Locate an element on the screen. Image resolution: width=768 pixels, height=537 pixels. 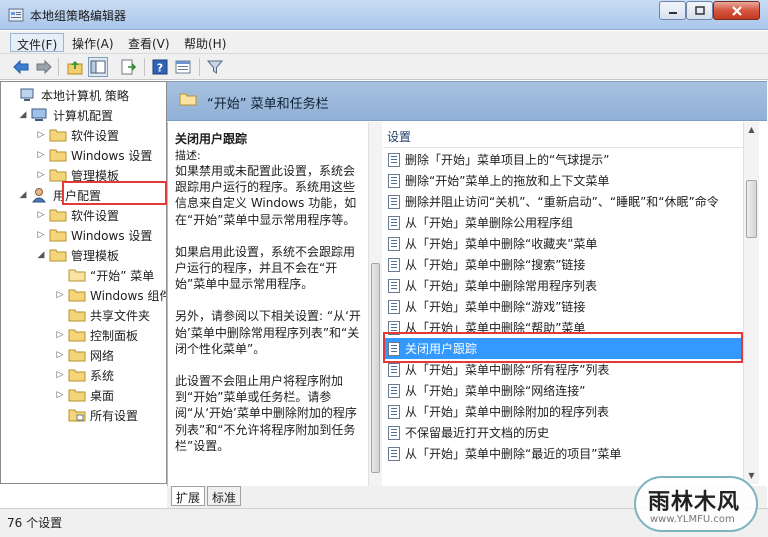
tree-item-computer-config: ◢ 计算机配置 is located at coordinates (65, 115).